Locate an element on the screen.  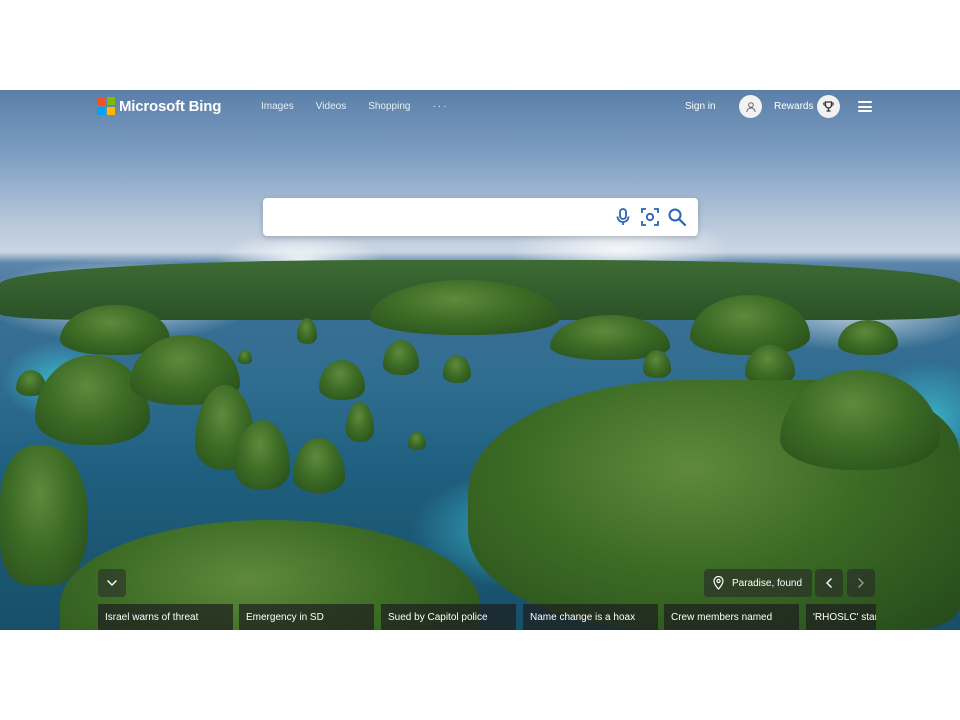
search-input is located at coordinates (440, 217).